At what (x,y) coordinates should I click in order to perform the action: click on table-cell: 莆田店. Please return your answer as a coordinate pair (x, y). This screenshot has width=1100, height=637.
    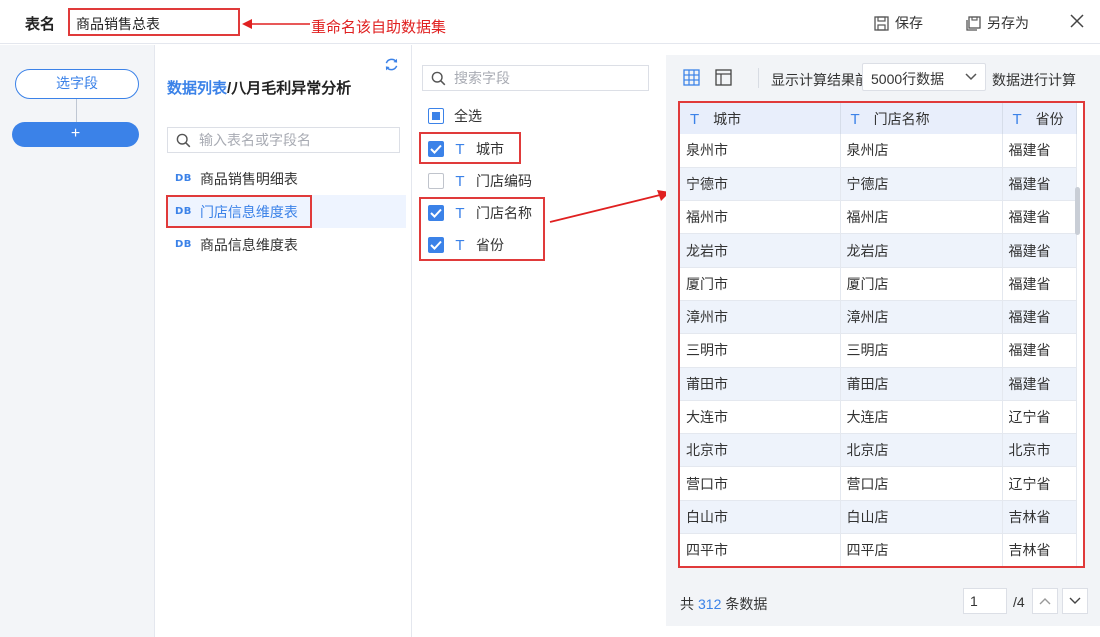
    Looking at the image, I should click on (921, 384).